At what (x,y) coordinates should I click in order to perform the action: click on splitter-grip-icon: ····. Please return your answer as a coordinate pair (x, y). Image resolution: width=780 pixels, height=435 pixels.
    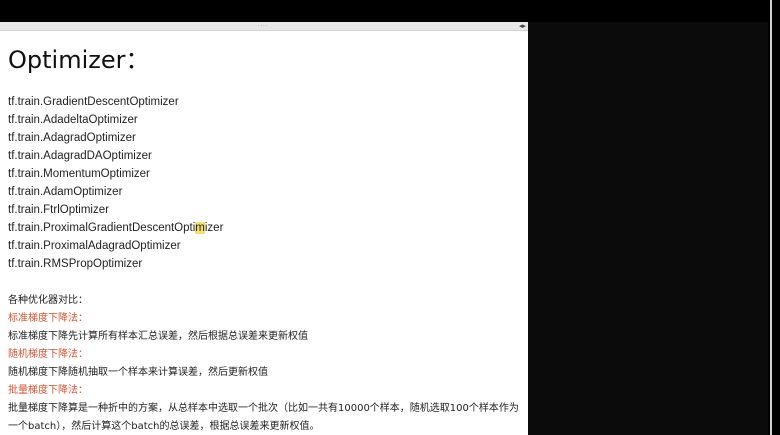
    Looking at the image, I should click on (263, 26).